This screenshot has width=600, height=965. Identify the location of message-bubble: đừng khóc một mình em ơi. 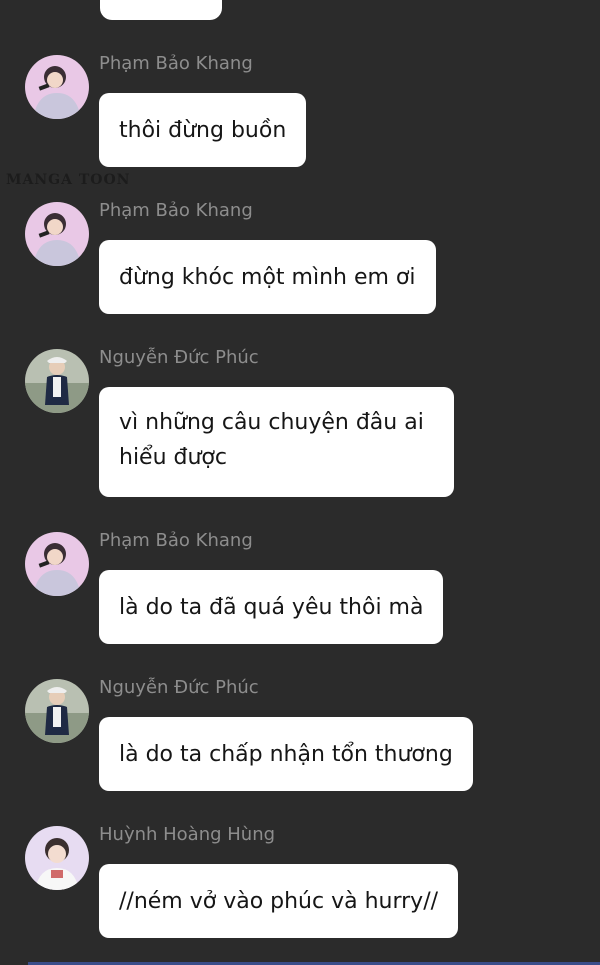
(267, 277).